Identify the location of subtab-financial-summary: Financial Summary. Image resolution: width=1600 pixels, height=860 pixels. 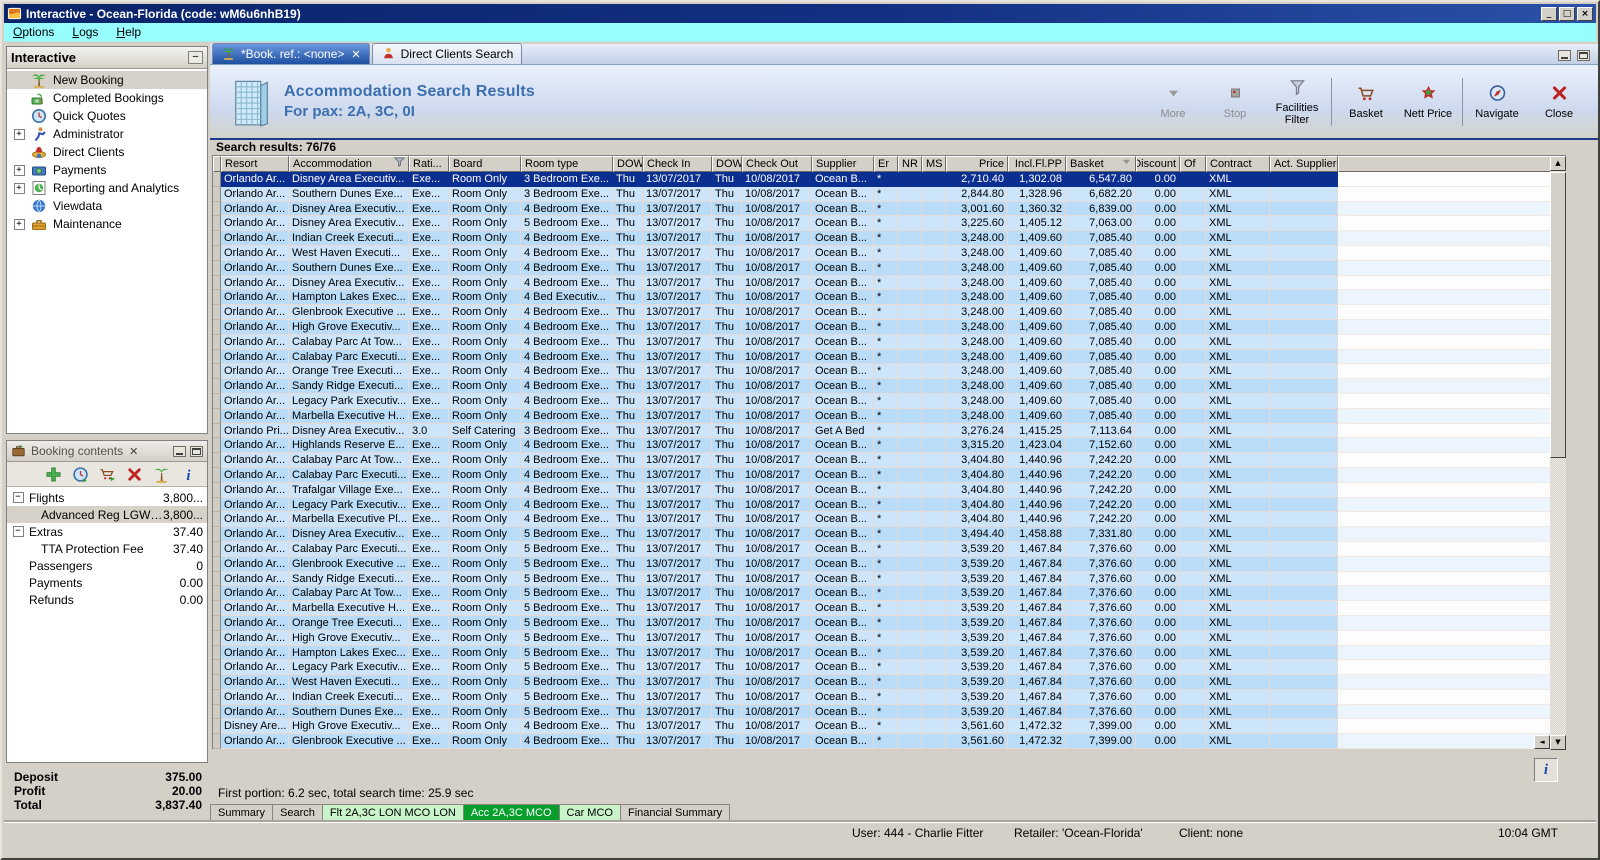
(675, 812).